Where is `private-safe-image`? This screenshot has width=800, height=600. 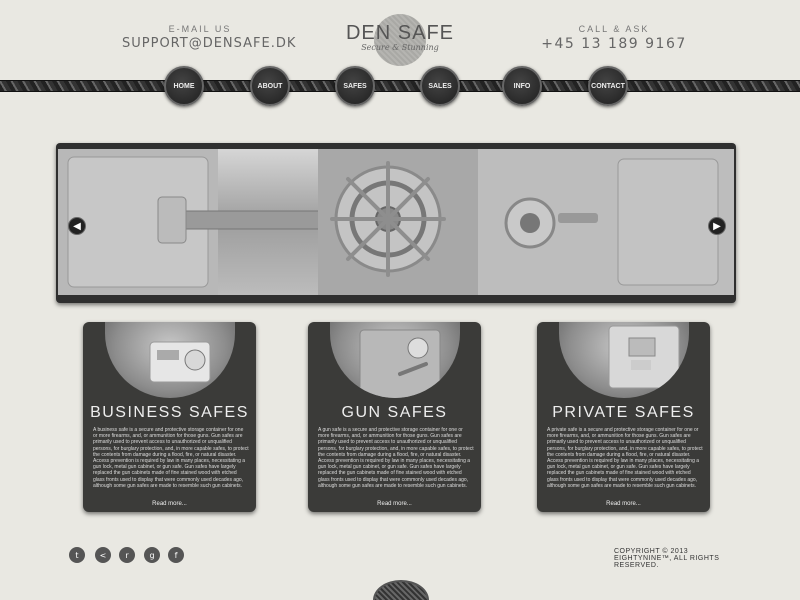
private-safe-image is located at coordinates (624, 360).